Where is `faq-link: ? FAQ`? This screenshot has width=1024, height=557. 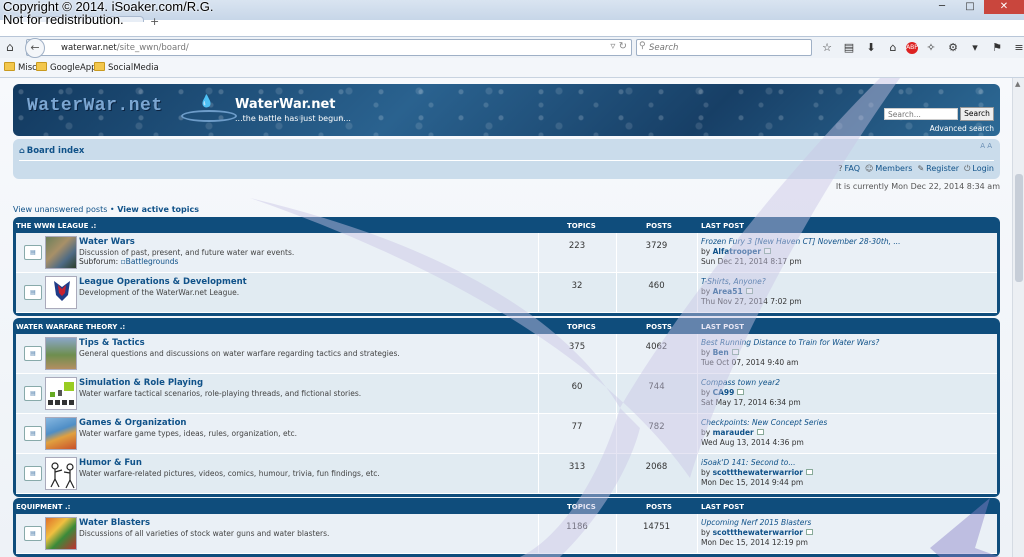
faq-link: ? FAQ is located at coordinates (849, 169).